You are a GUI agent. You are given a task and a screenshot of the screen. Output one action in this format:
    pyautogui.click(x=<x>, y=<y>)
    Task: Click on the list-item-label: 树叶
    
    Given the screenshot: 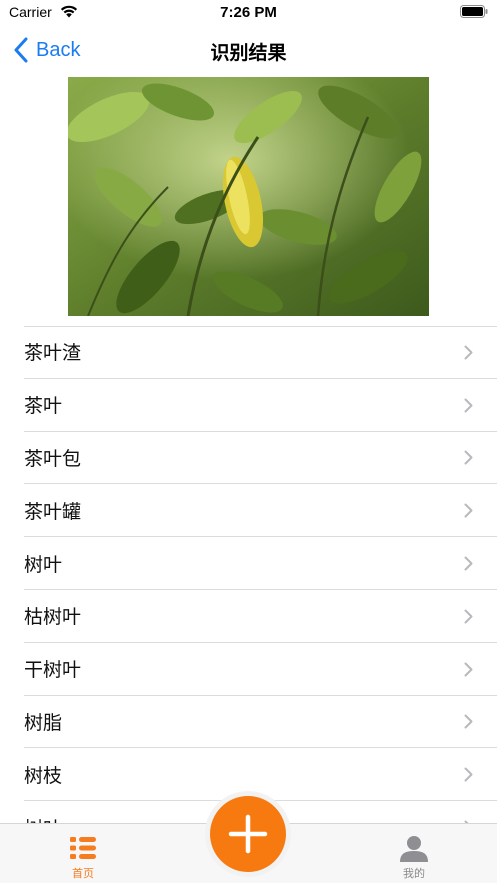 What is the action you would take?
    pyautogui.click(x=43, y=564)
    